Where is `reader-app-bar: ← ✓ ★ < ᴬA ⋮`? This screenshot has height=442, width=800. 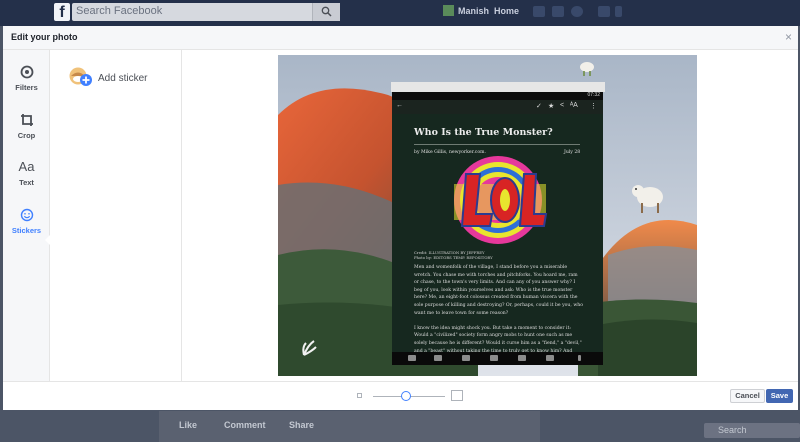
reader-app-bar: ← ✓ ★ < ᴬA ⋮ is located at coordinates (497, 107).